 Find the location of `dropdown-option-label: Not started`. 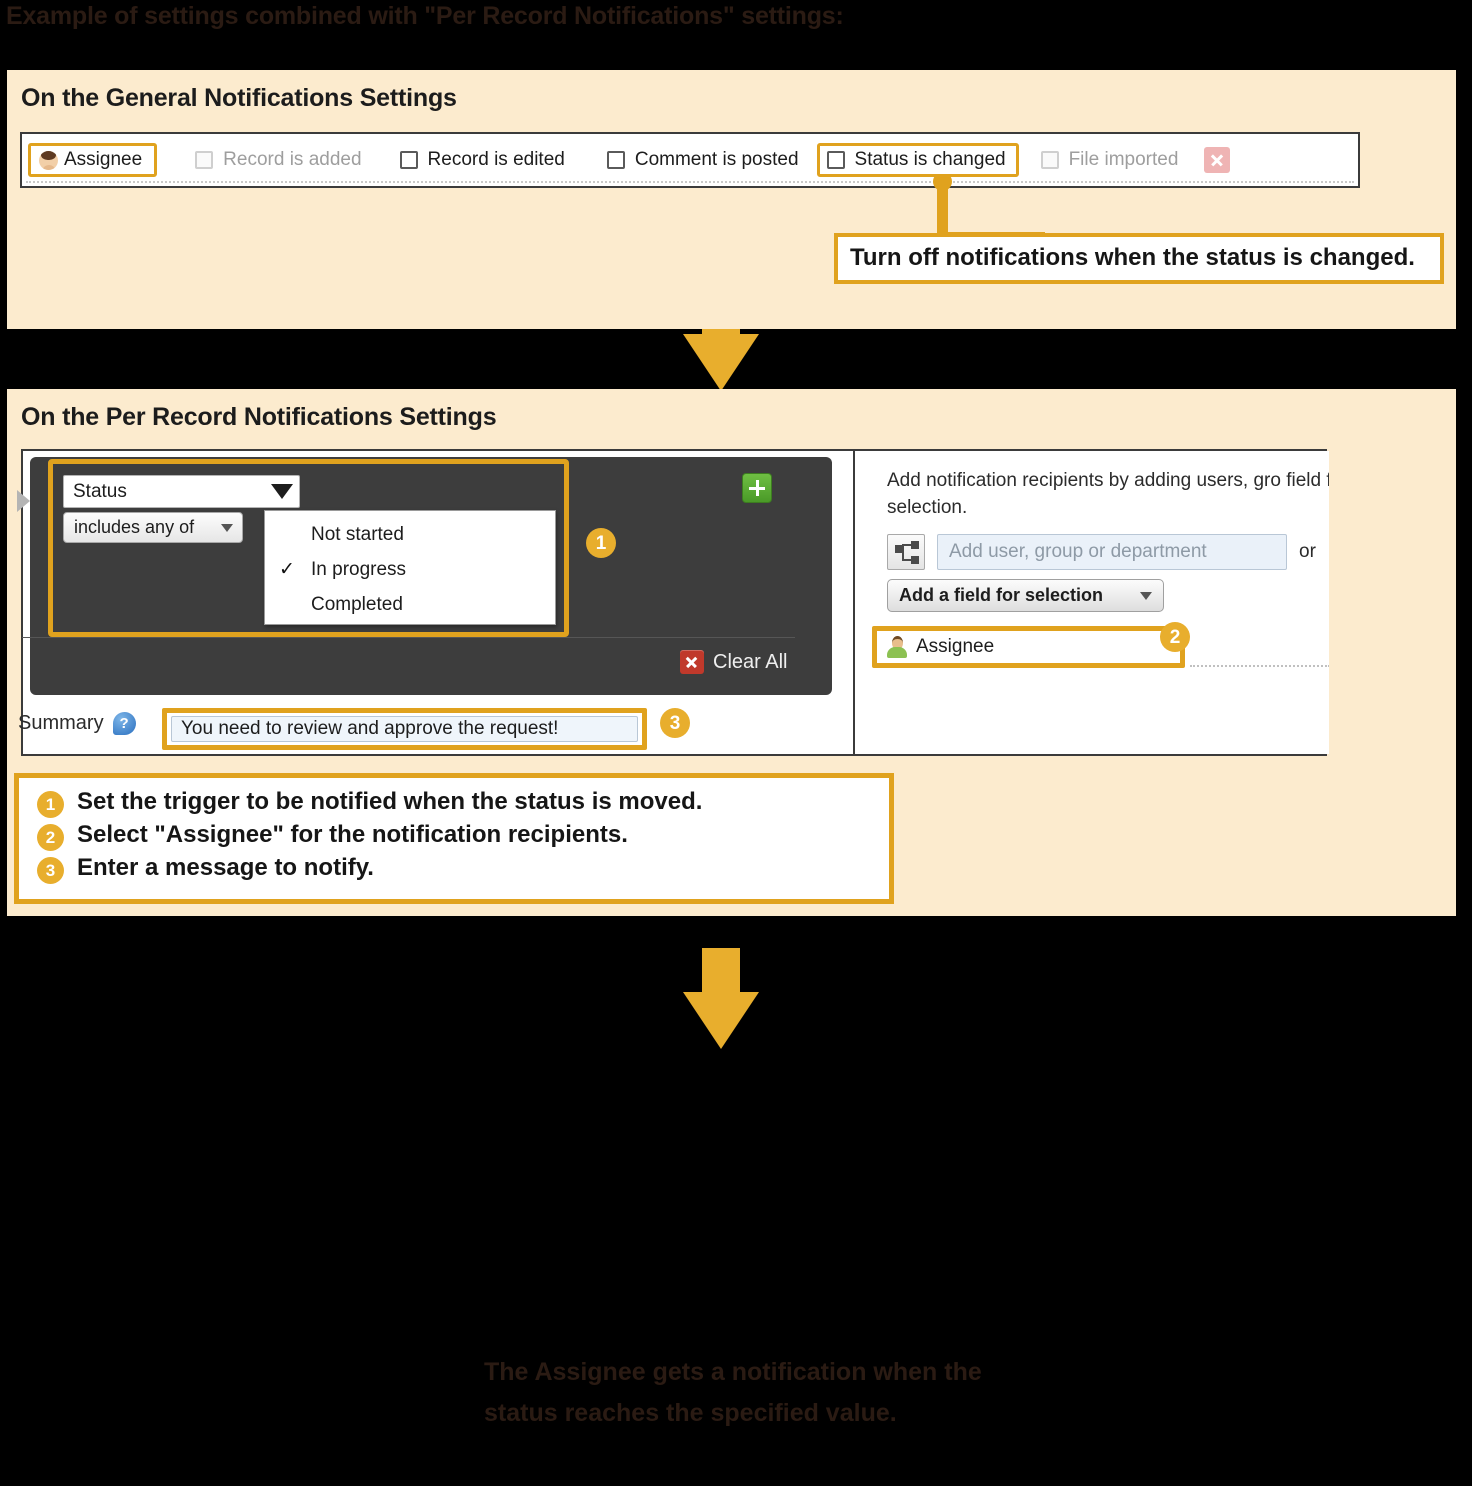

dropdown-option-label: Not started is located at coordinates (357, 534).